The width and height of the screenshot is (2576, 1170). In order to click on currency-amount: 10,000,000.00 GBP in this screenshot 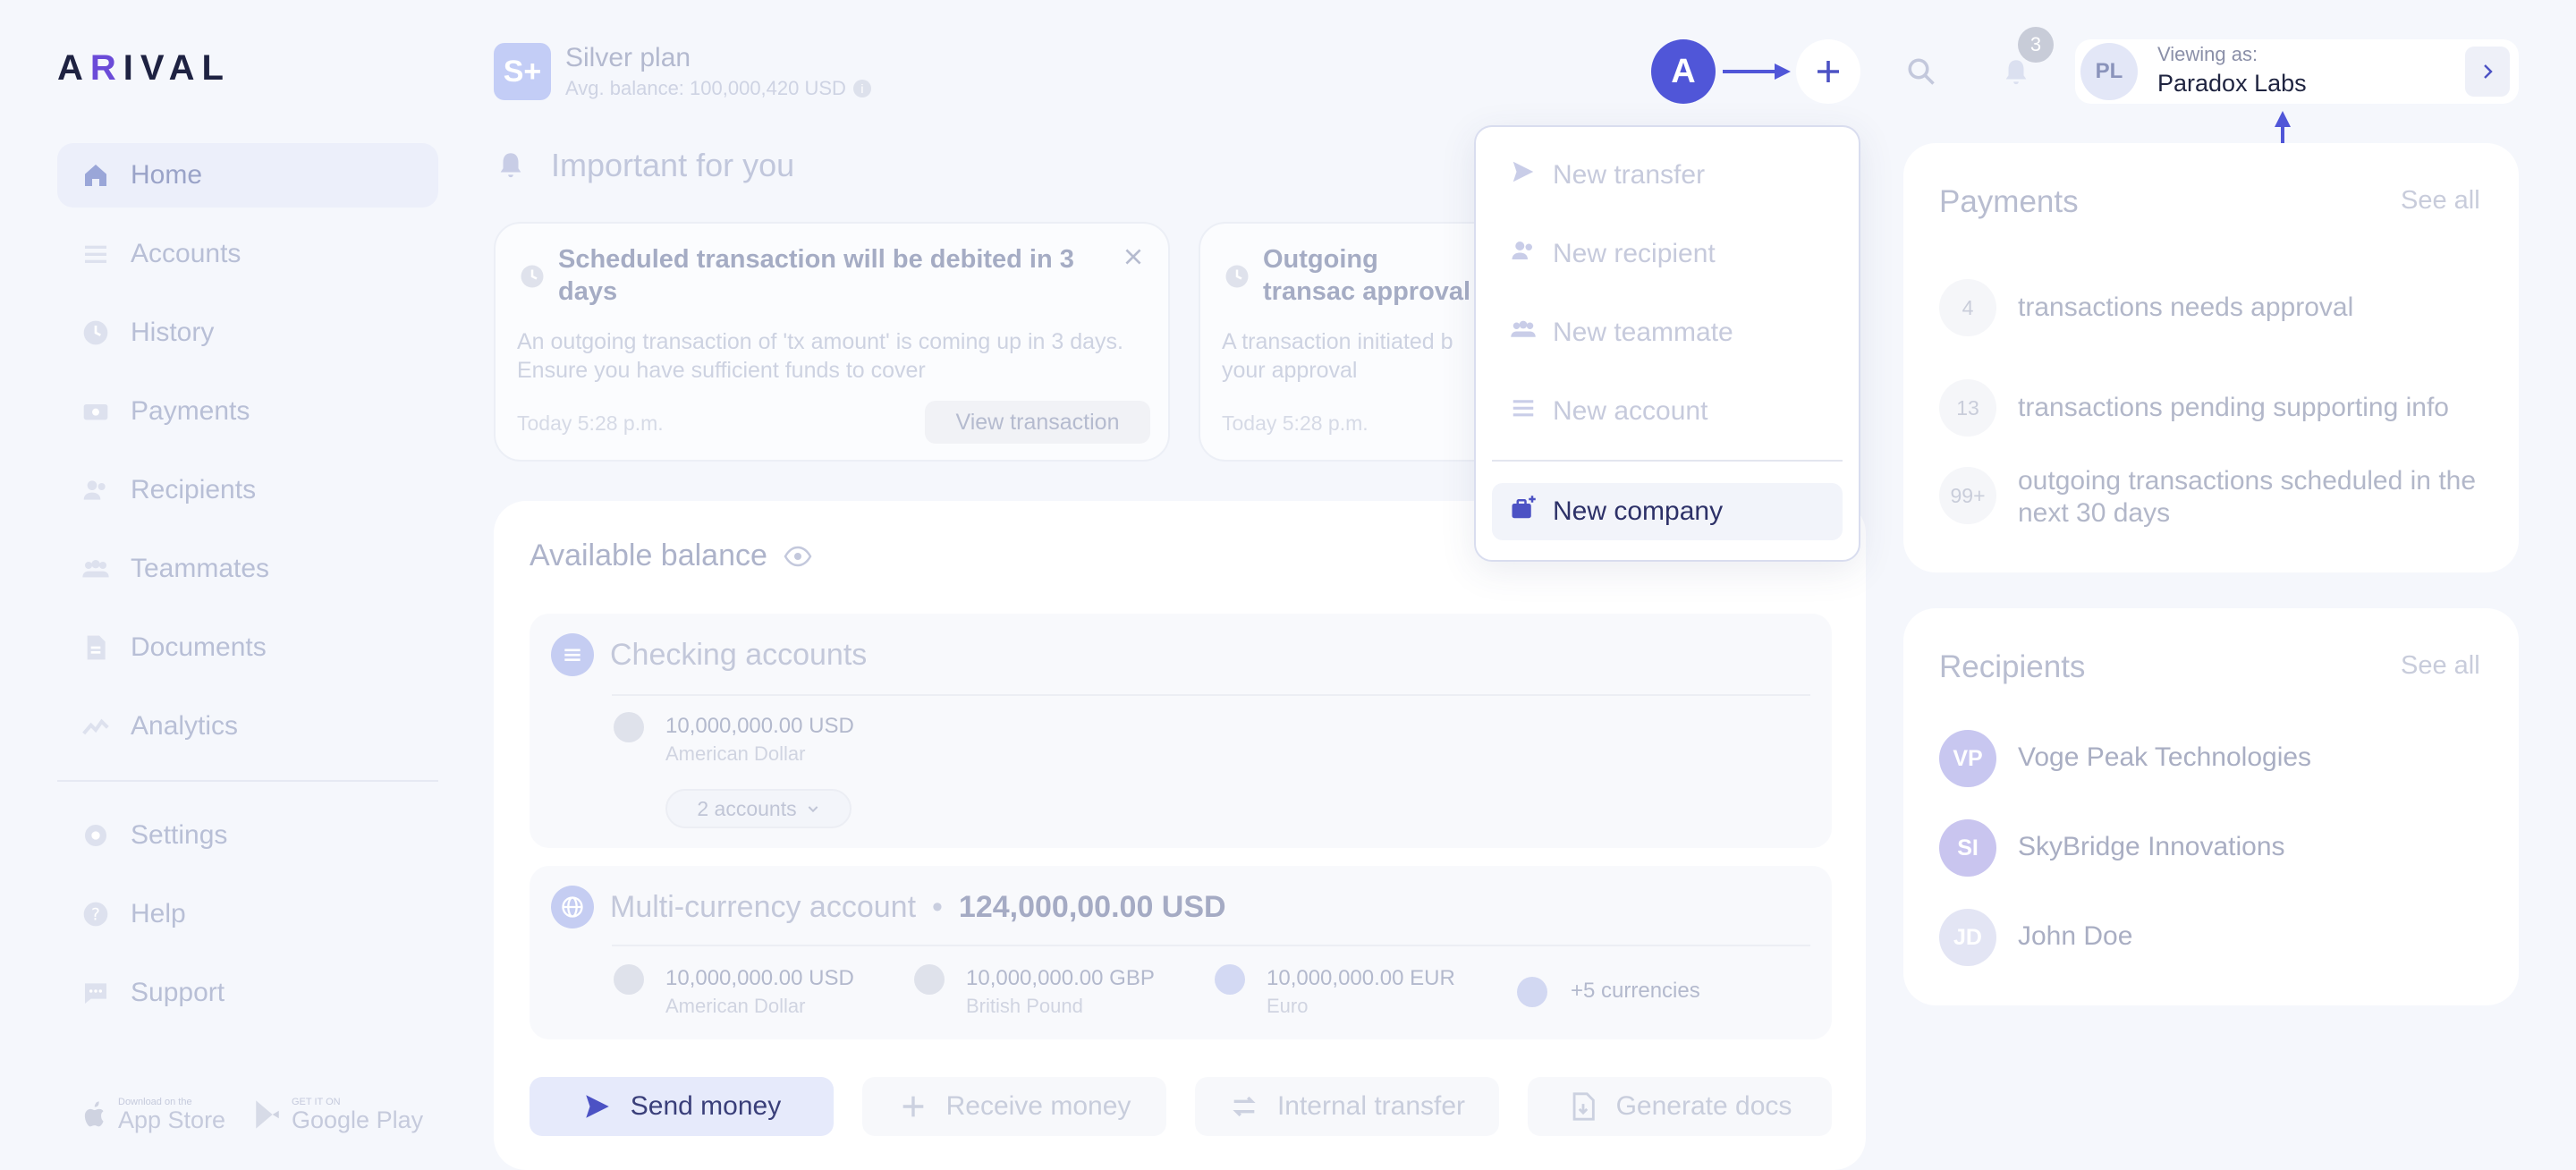, I will do `click(1060, 978)`.